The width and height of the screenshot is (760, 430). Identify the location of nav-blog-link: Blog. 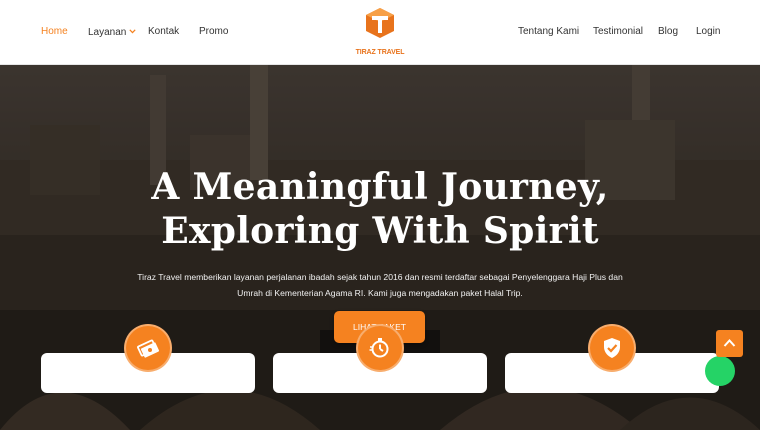
(668, 31).